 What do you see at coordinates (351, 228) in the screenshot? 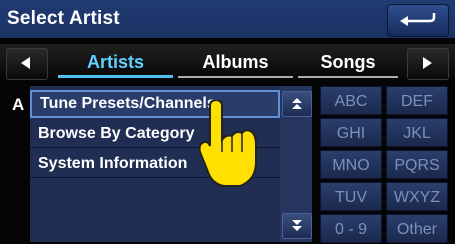
I see `key-0-9: 0 - 9` at bounding box center [351, 228].